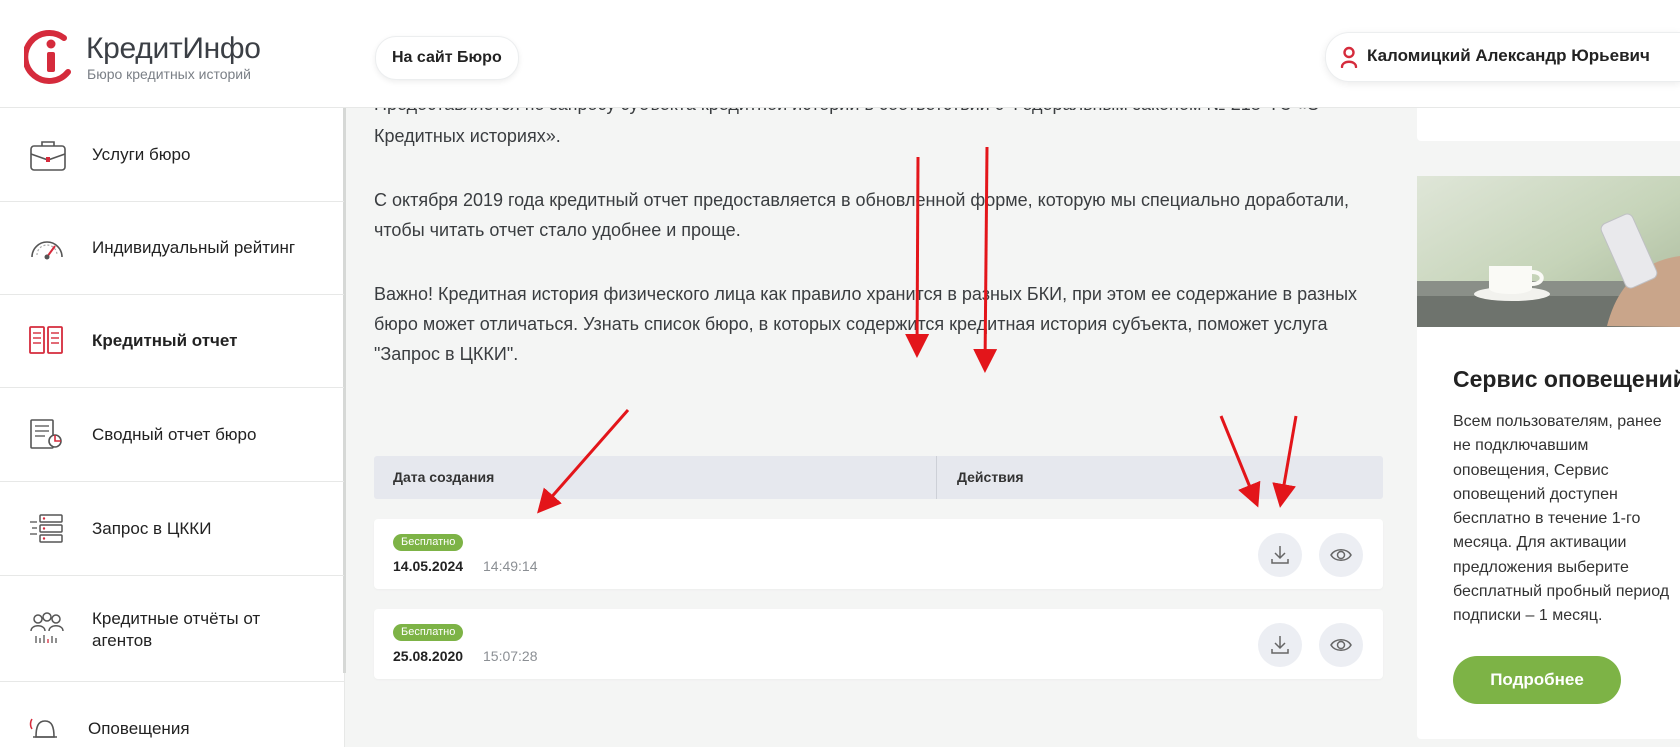 The height and width of the screenshot is (747, 1680). What do you see at coordinates (46, 434) in the screenshot?
I see `summary-report-icon` at bounding box center [46, 434].